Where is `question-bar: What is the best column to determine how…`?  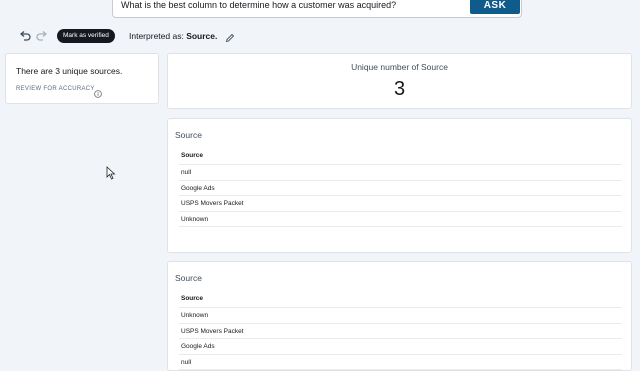 question-bar: What is the best column to determine how… is located at coordinates (317, 9).